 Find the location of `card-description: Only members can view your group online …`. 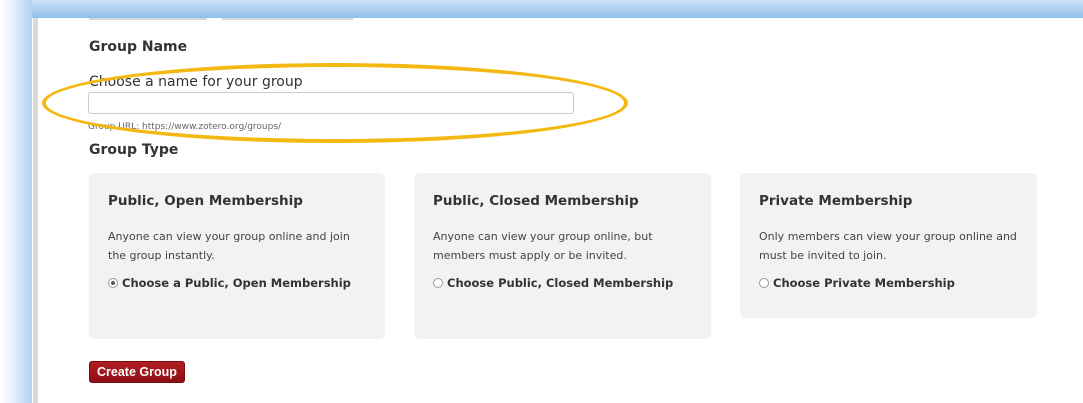

card-description: Only members can view your group online … is located at coordinates (888, 246).